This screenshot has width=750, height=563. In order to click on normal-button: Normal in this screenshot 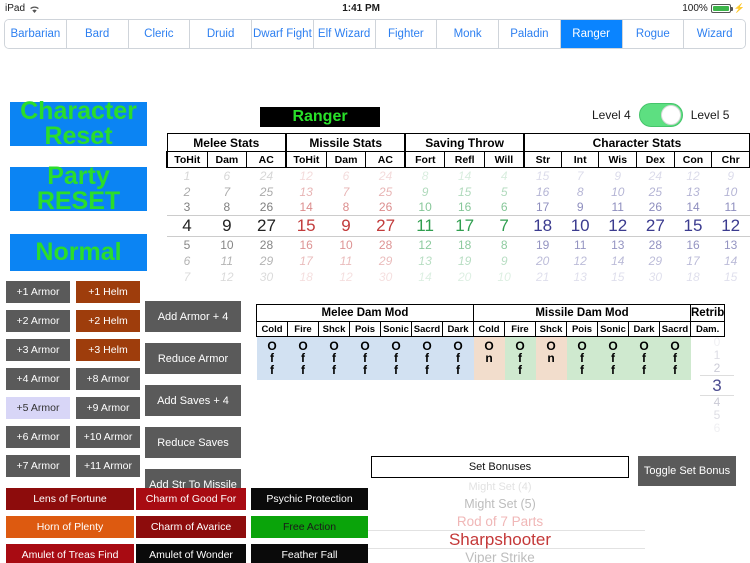, I will do `click(78, 252)`.